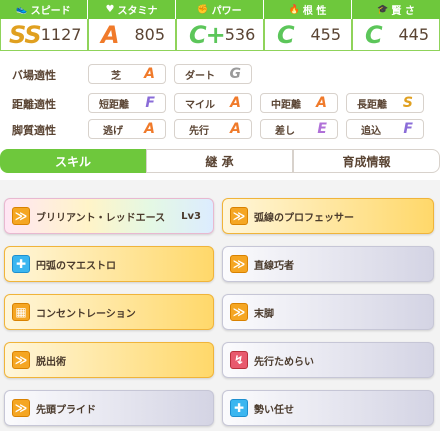 This screenshot has height=431, width=440. What do you see at coordinates (132, 35) in the screenshot?
I see `stat-stamina: A 805` at bounding box center [132, 35].